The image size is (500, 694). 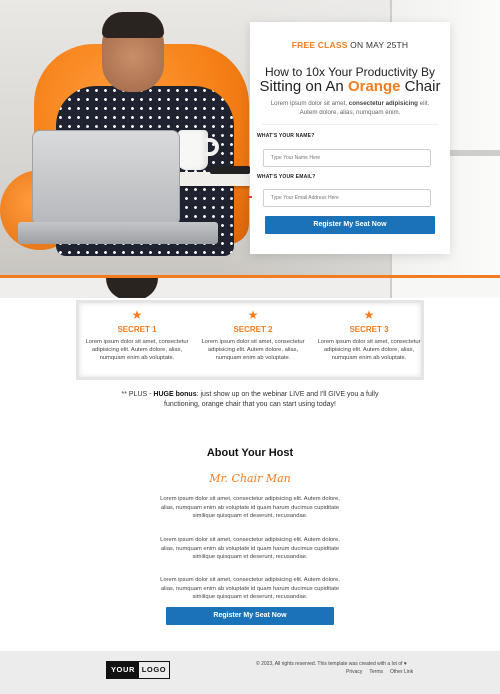 What do you see at coordinates (347, 198) in the screenshot?
I see `email-input` at bounding box center [347, 198].